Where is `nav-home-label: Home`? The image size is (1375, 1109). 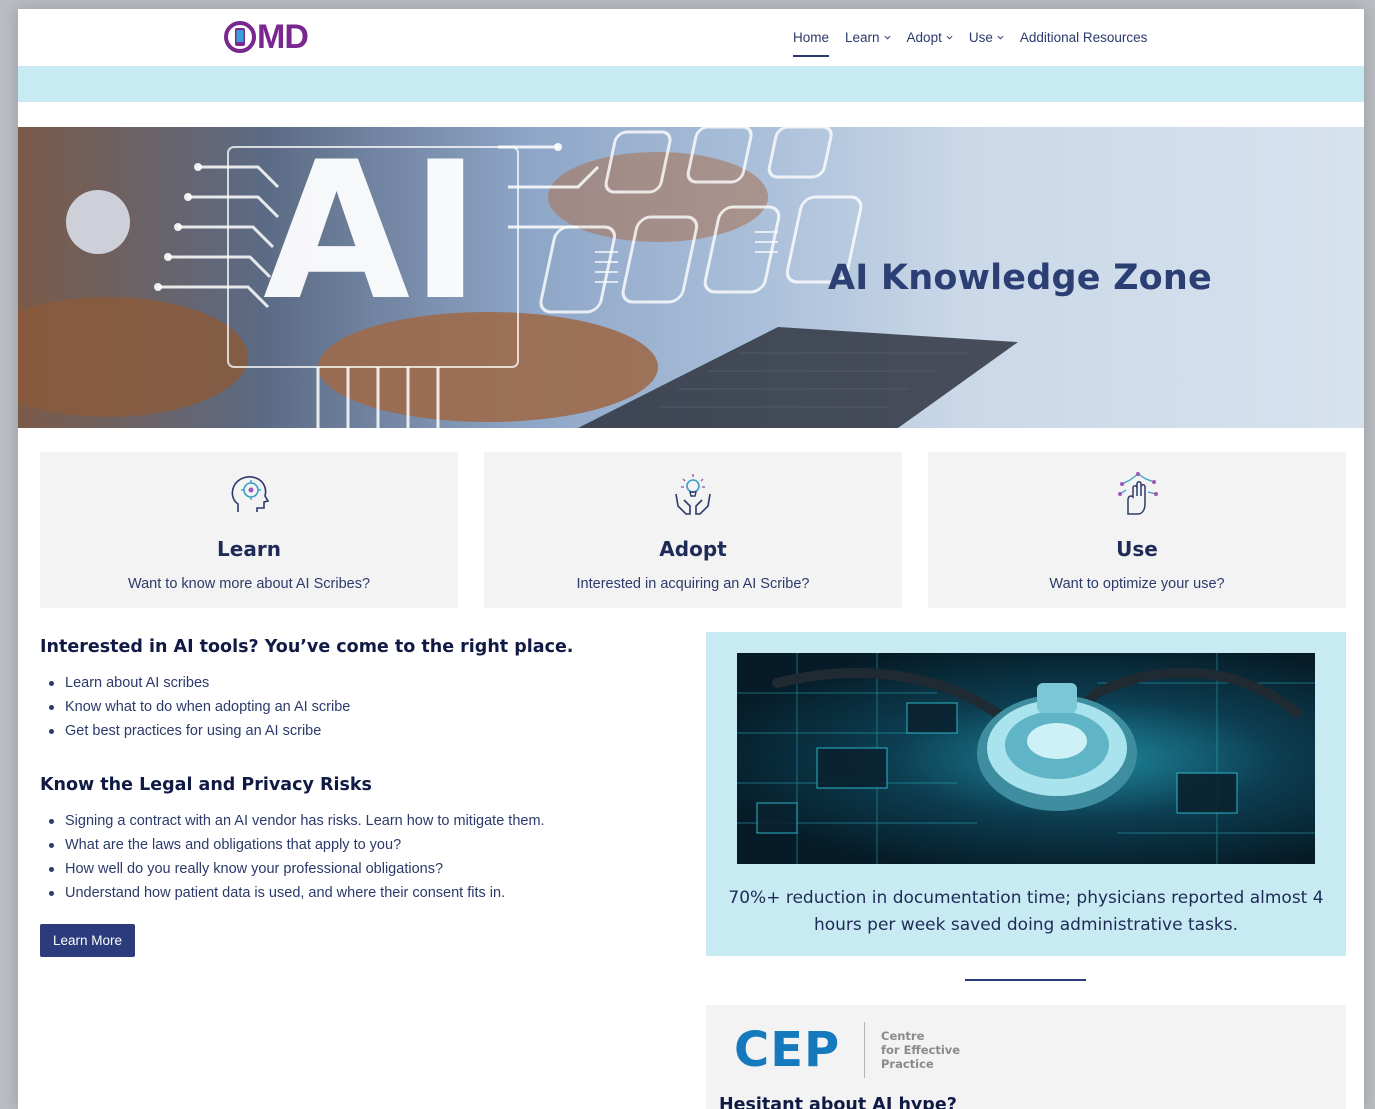
nav-home-label: Home is located at coordinates (811, 37).